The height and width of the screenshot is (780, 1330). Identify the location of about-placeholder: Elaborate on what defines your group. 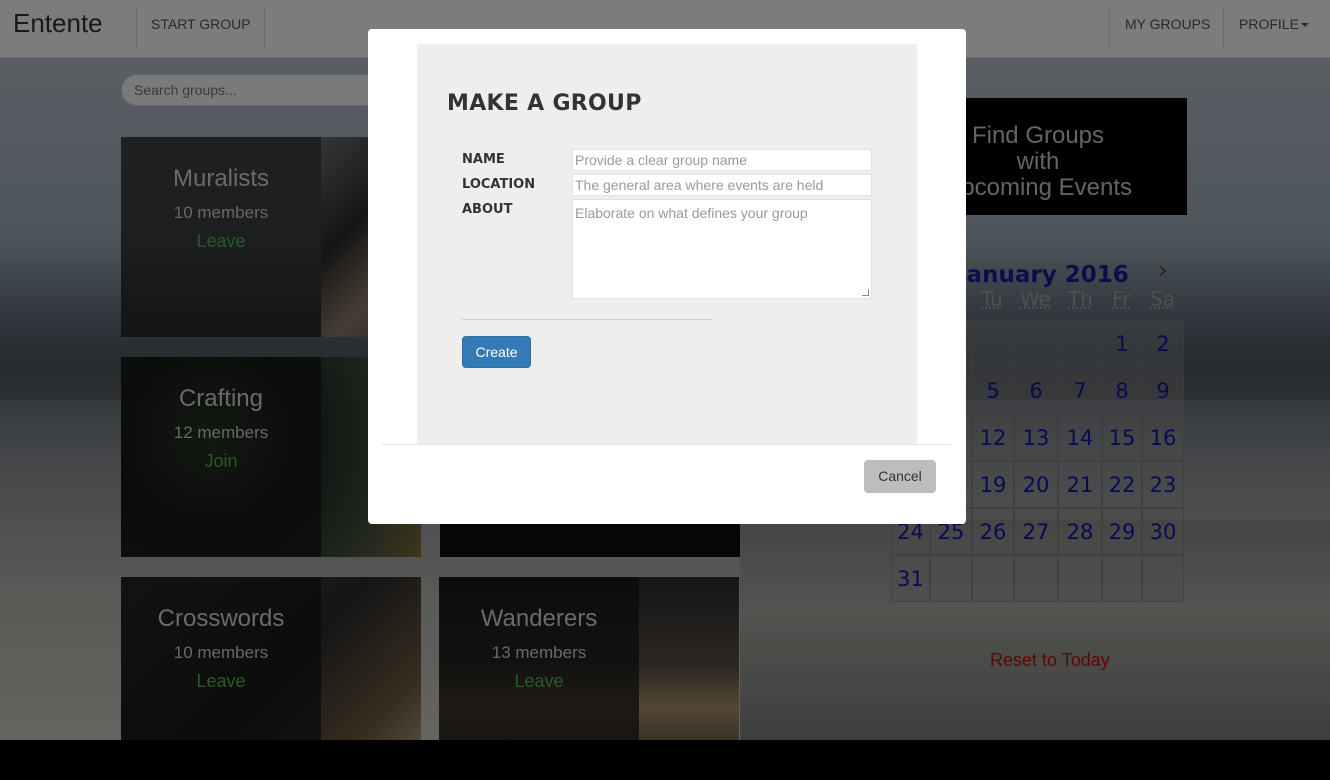
(691, 213).